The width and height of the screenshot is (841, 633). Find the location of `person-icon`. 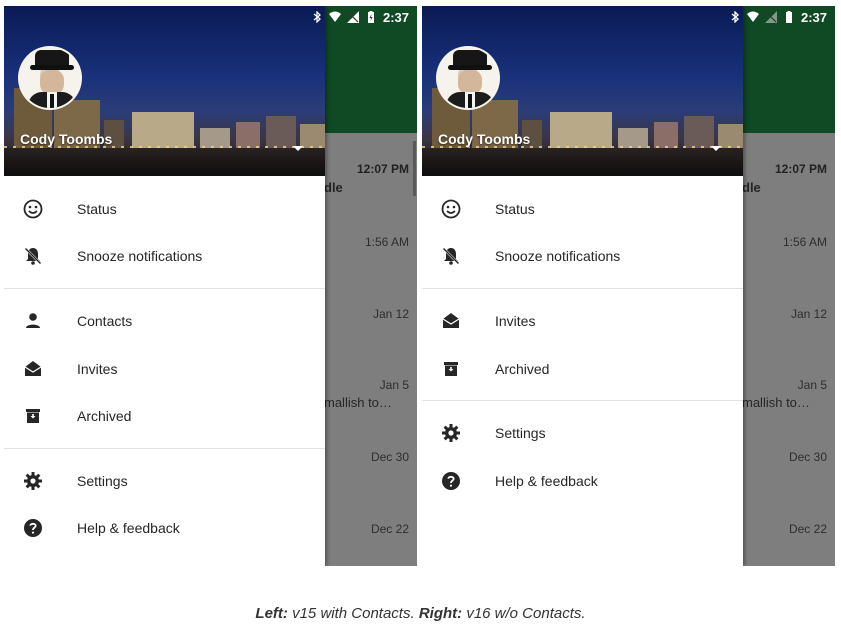

person-icon is located at coordinates (33, 321).